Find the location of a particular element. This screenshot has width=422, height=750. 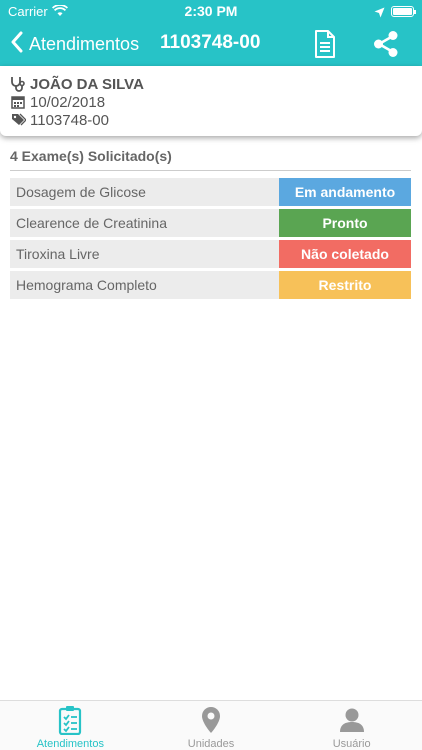

user-icon is located at coordinates (352, 720).